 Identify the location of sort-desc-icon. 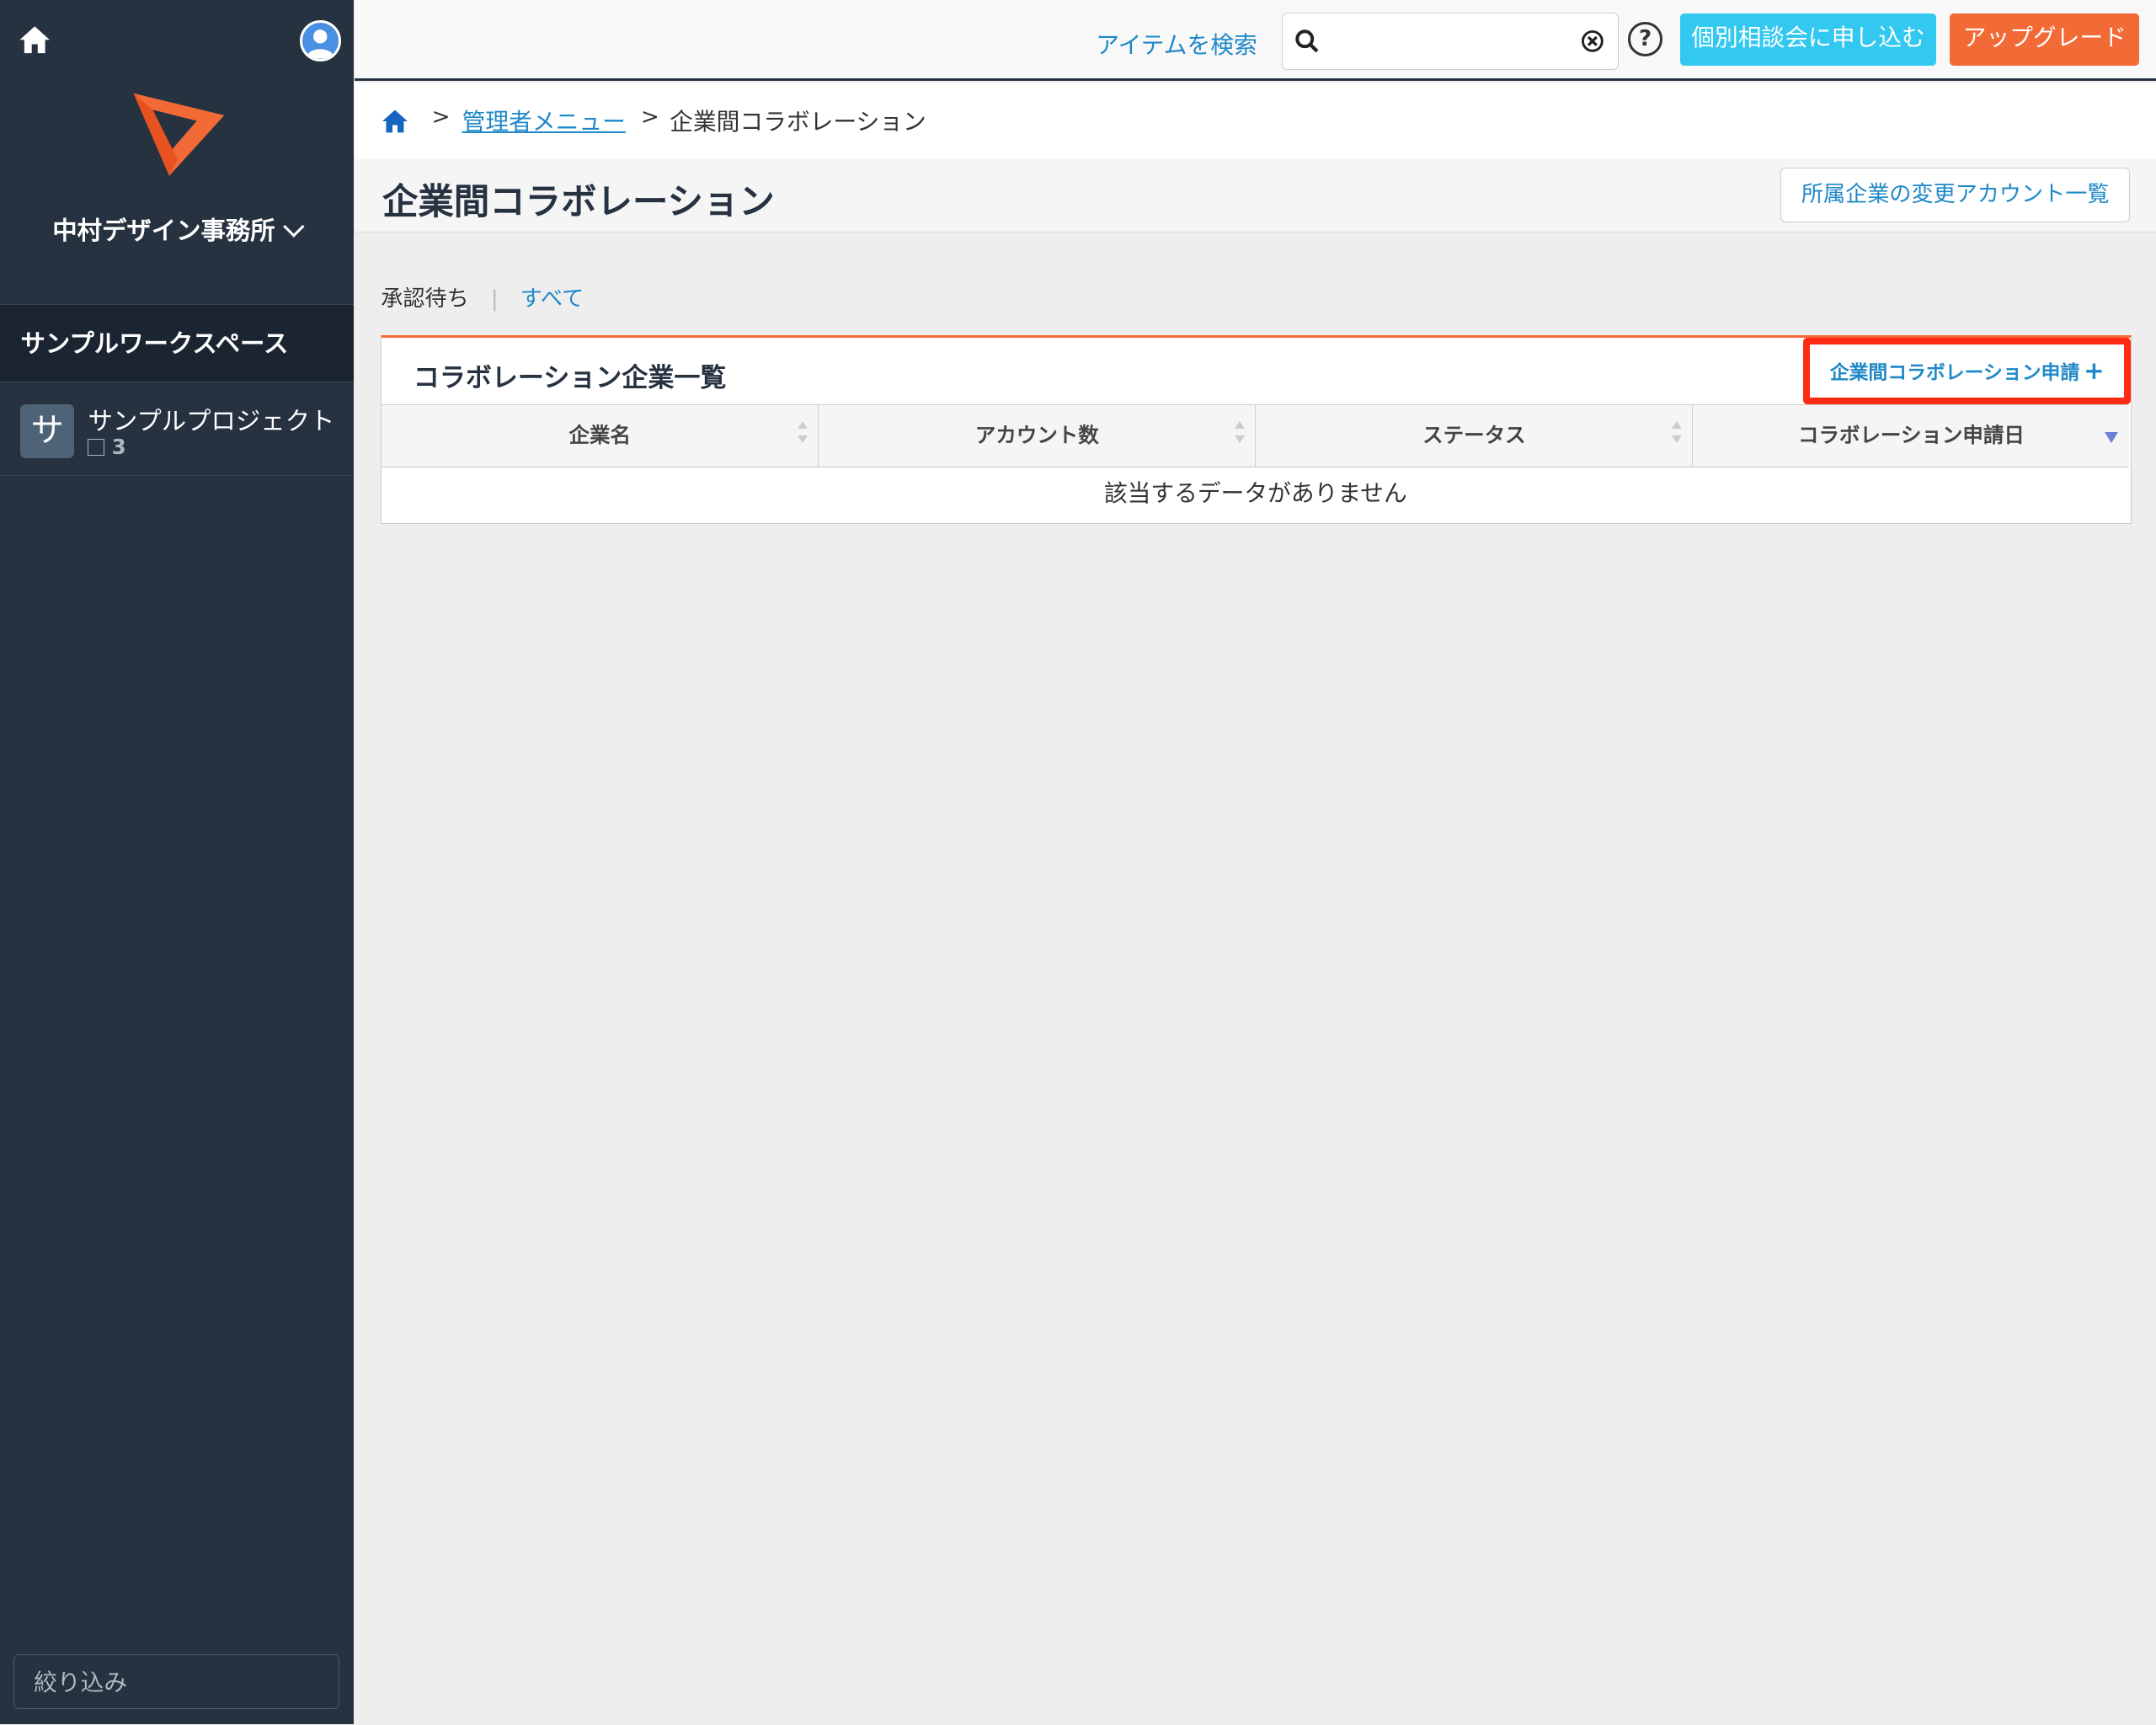
(2112, 438).